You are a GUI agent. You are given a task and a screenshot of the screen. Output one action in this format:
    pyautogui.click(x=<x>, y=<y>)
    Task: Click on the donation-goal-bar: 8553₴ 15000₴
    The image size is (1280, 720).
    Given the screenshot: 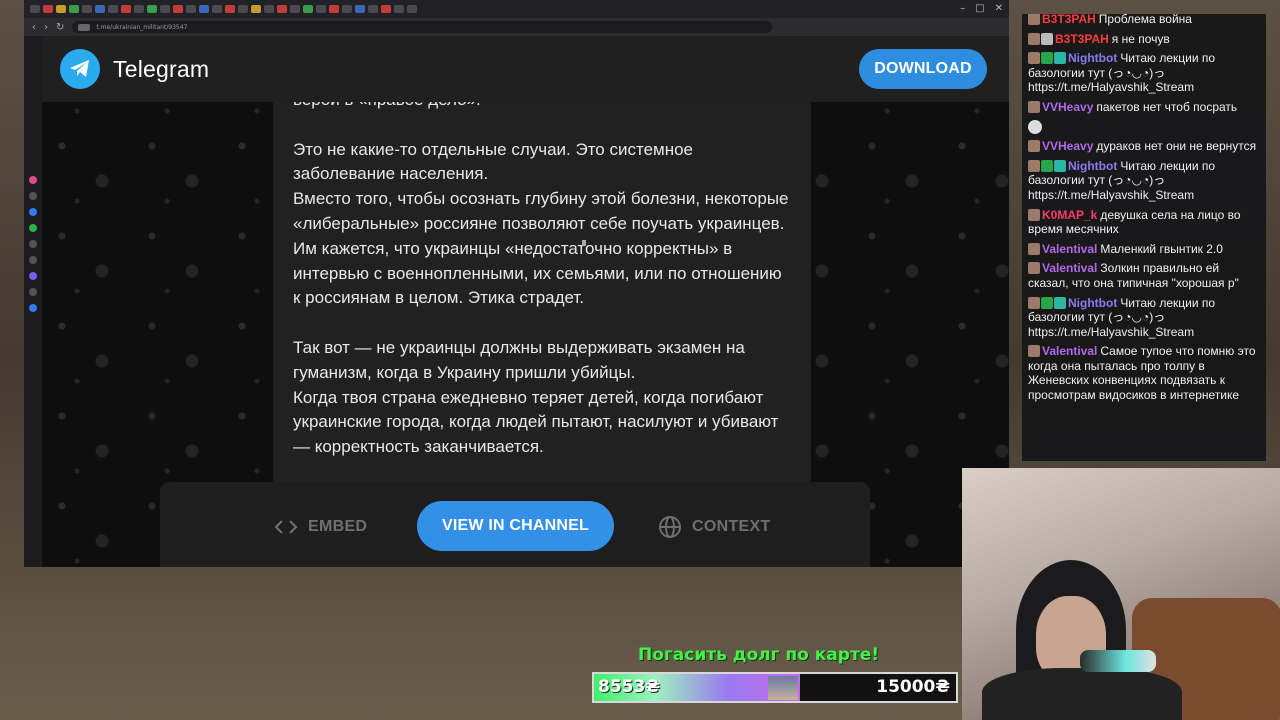 What is the action you would take?
    pyautogui.click(x=775, y=687)
    